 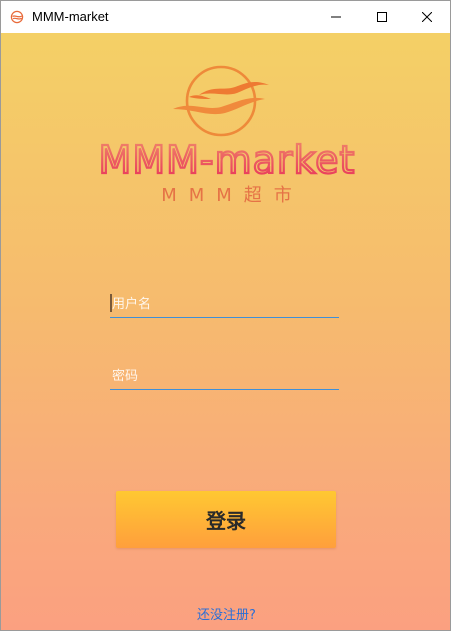 I want to click on logo-wordmark-text: MMM-market, so click(x=226, y=160).